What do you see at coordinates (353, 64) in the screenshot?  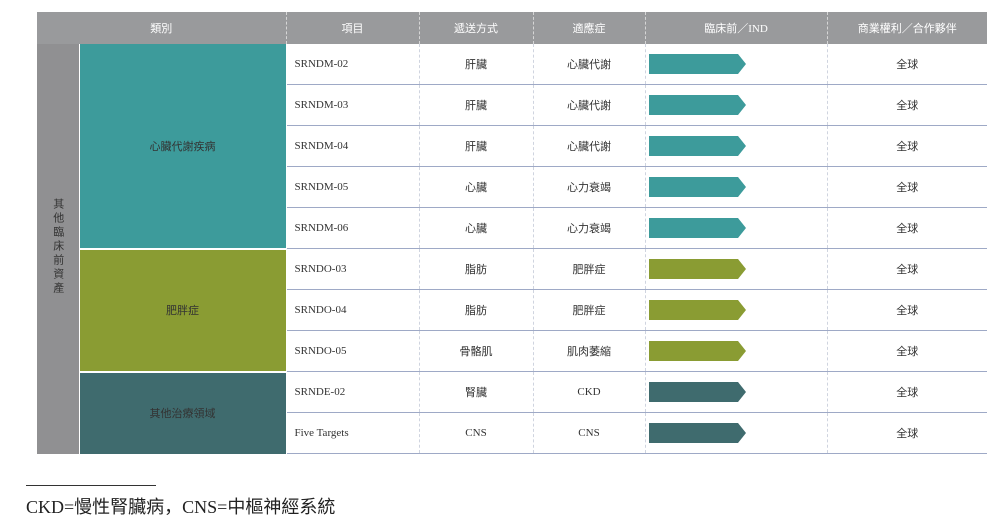 I see `cell-project: SRNDM-02` at bounding box center [353, 64].